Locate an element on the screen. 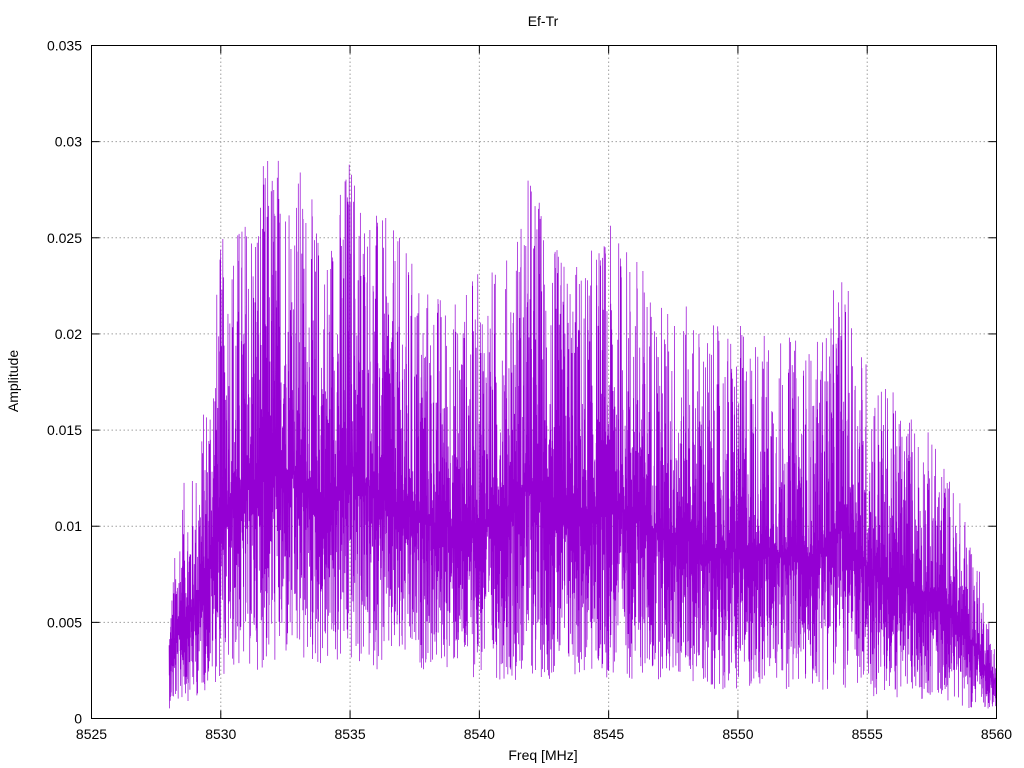 The image size is (1024, 768). y-tick-label: 0.01 is located at coordinates (68, 526).